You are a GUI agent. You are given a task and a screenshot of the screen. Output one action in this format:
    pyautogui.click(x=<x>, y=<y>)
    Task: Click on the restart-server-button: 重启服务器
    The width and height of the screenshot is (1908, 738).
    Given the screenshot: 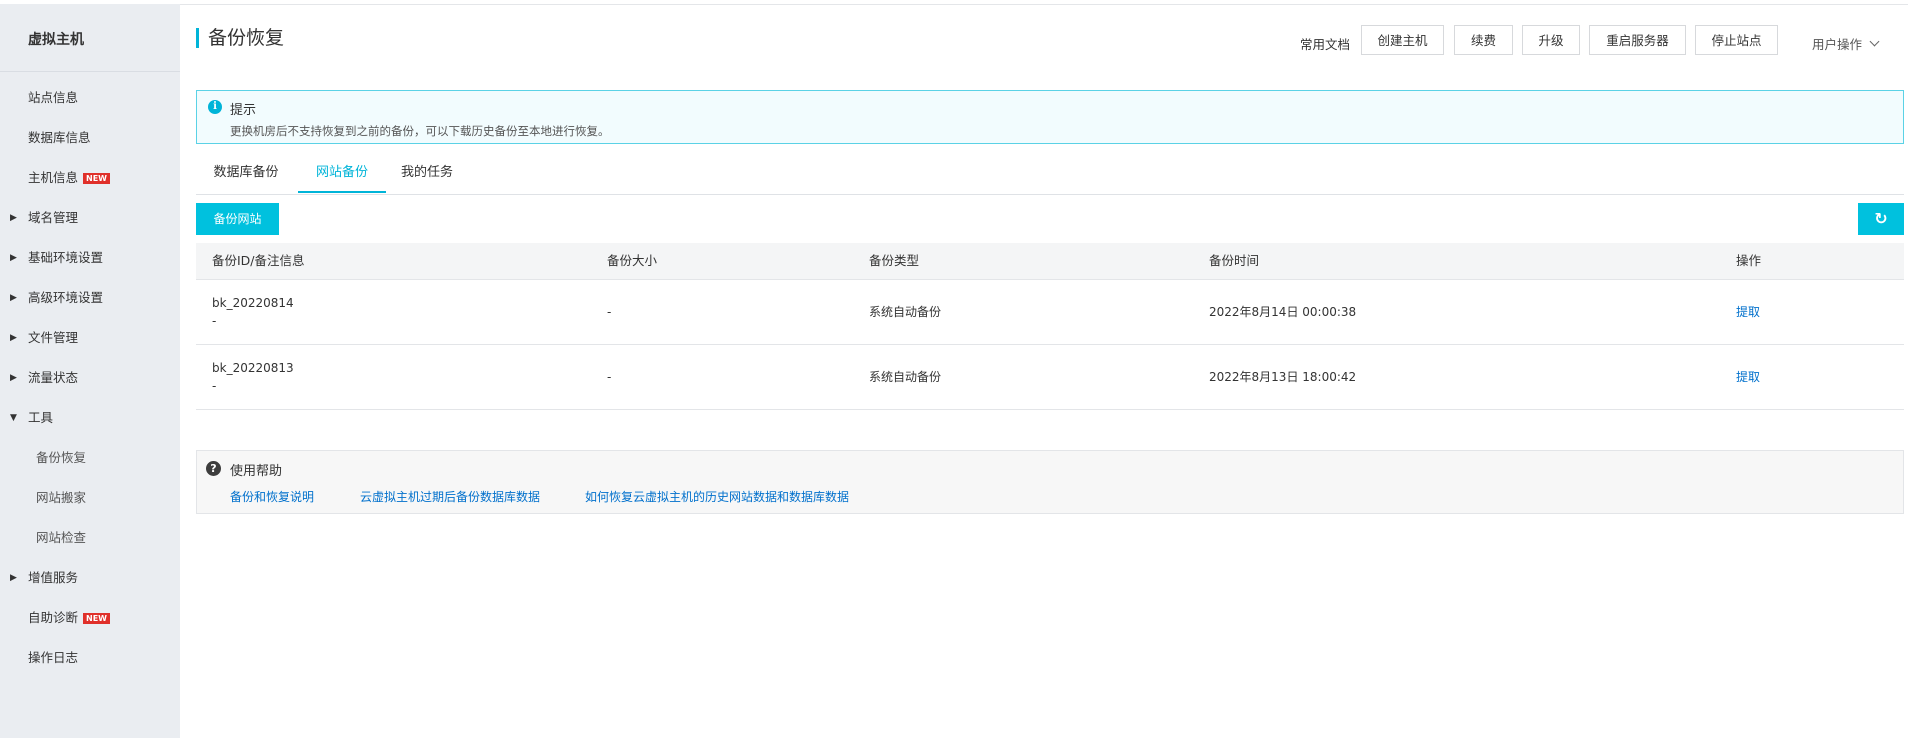 What is the action you would take?
    pyautogui.click(x=1637, y=40)
    